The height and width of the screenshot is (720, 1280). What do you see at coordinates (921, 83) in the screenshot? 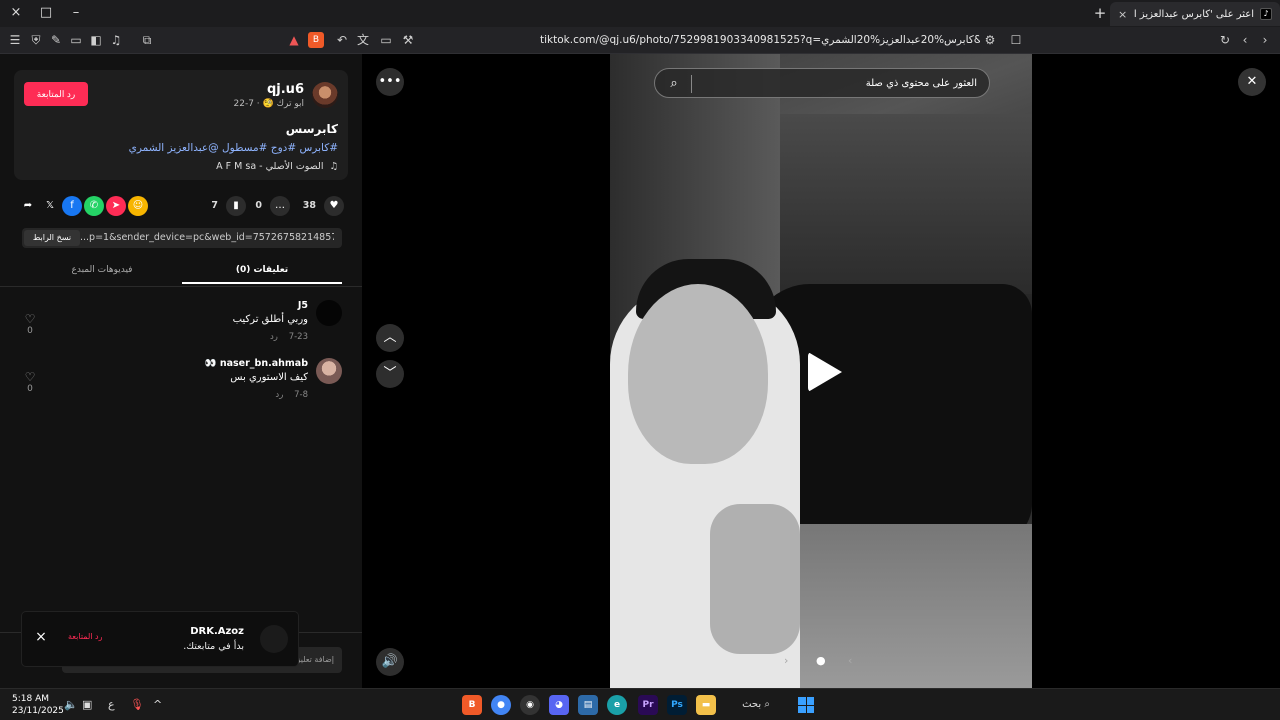
I see `related-search-text: العثور على محتوى ذي صلة` at bounding box center [921, 83].